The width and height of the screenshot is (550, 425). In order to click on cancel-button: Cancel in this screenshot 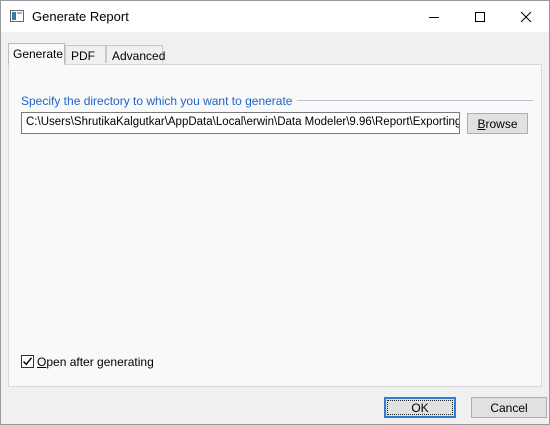, I will do `click(509, 407)`.